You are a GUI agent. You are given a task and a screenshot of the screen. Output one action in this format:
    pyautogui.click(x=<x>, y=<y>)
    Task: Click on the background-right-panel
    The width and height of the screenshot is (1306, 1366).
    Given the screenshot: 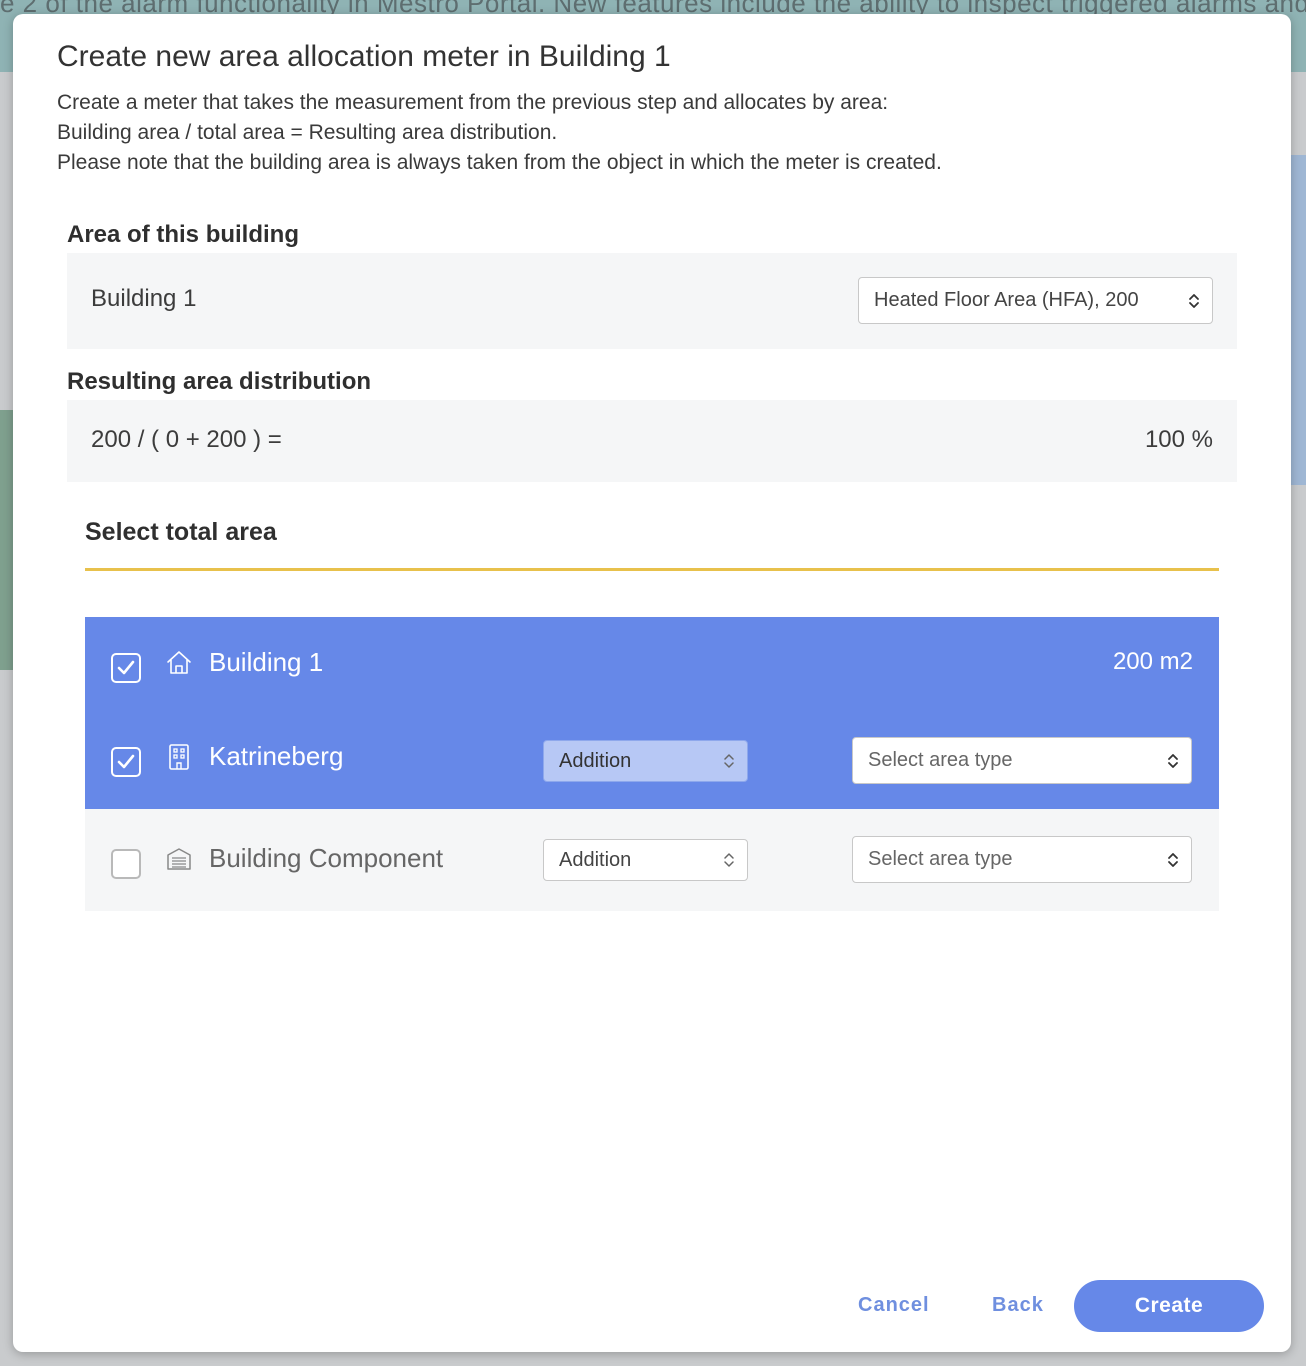 What is the action you would take?
    pyautogui.click(x=1298, y=320)
    